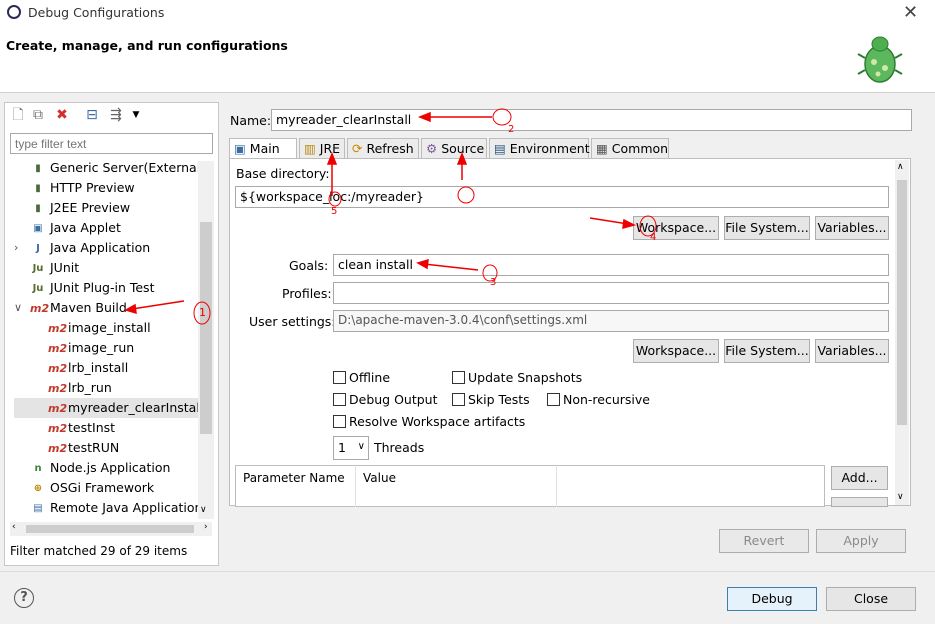 Image resolution: width=935 pixels, height=624 pixels. Describe the element at coordinates (653, 237) in the screenshot. I see `annotation-number-4: 4` at that location.